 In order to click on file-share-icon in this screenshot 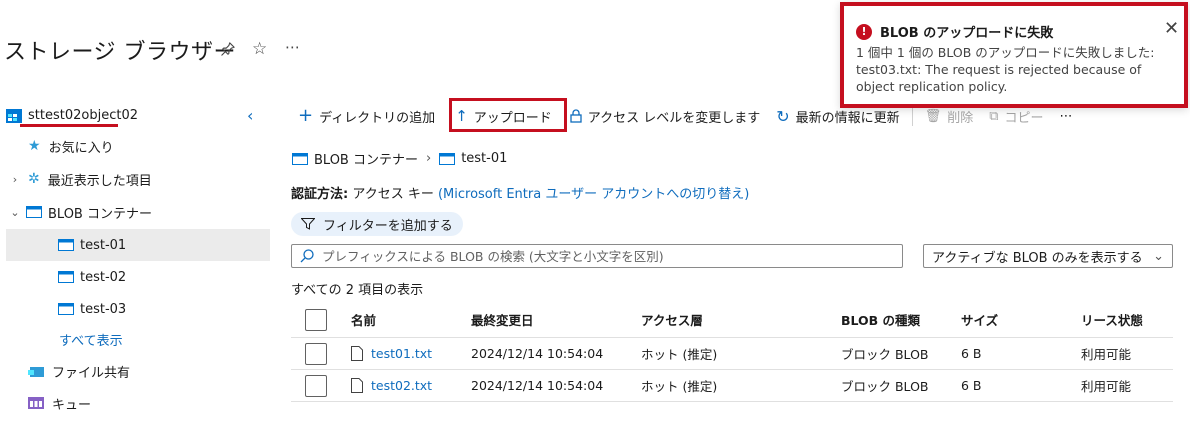, I will do `click(36, 372)`.